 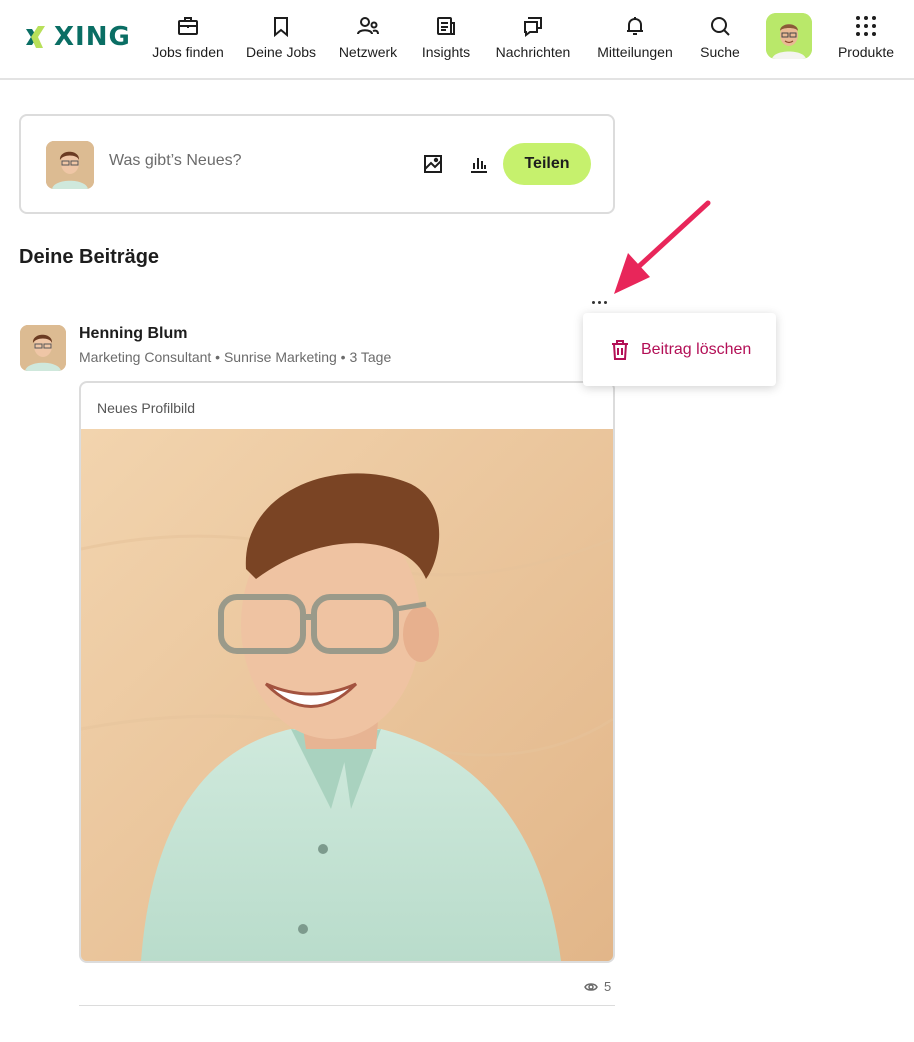 What do you see at coordinates (635, 52) in the screenshot?
I see `nav-label-mitteilungen: Mitteilungen` at bounding box center [635, 52].